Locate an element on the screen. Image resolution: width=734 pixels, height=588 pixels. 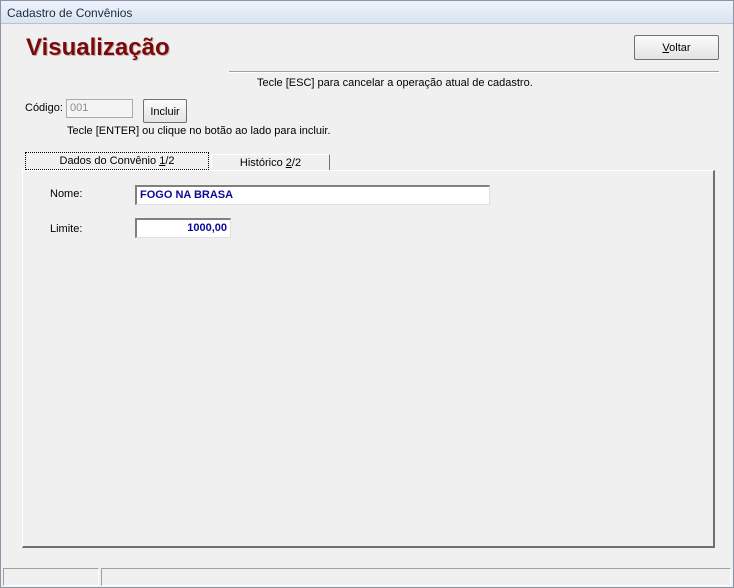
header-separator is located at coordinates (474, 72).